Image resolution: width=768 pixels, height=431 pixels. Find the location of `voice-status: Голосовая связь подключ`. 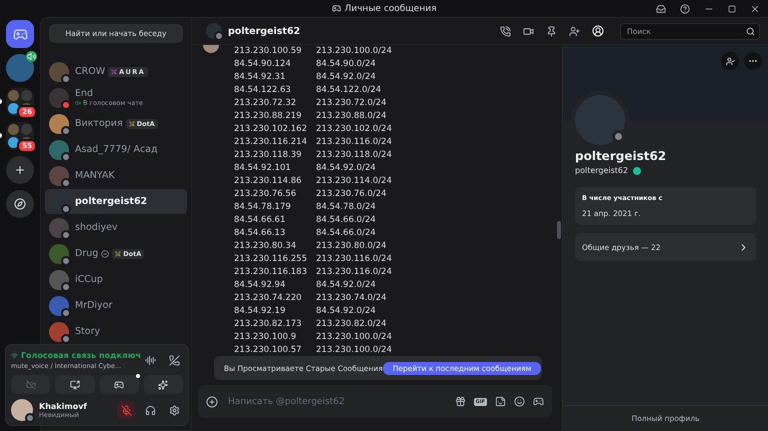

voice-status: Голосовая связь подключ is located at coordinates (80, 355).